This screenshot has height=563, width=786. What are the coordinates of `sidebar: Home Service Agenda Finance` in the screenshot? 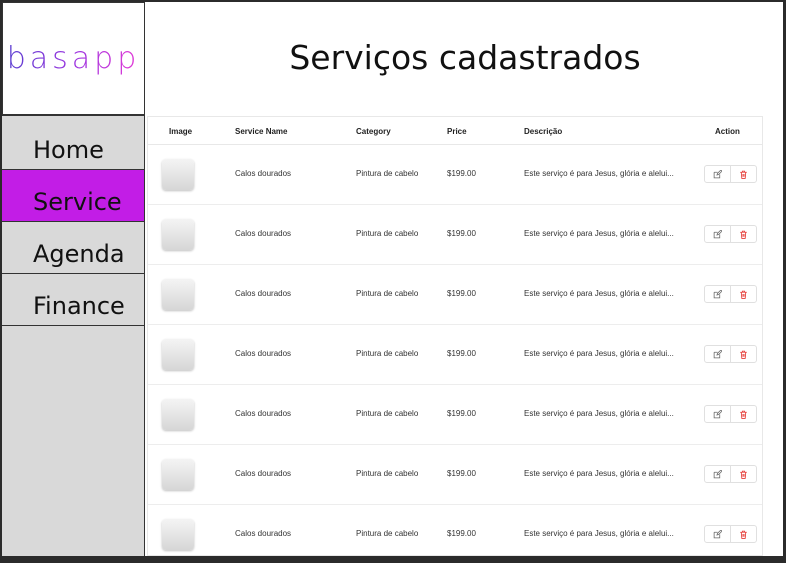 It's located at (73, 335).